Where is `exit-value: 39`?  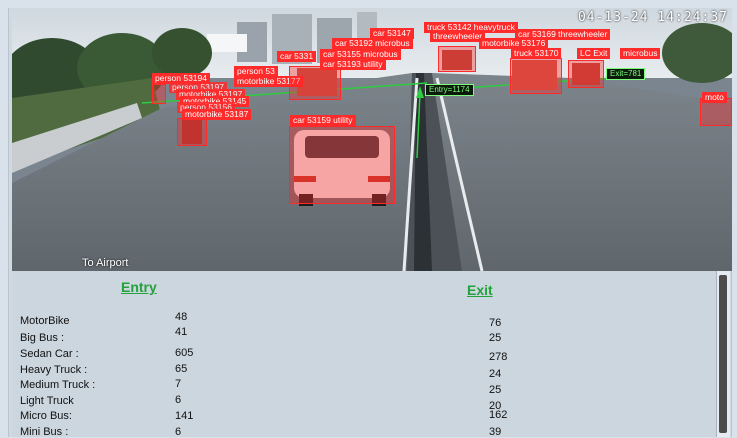 exit-value: 39 is located at coordinates (495, 432).